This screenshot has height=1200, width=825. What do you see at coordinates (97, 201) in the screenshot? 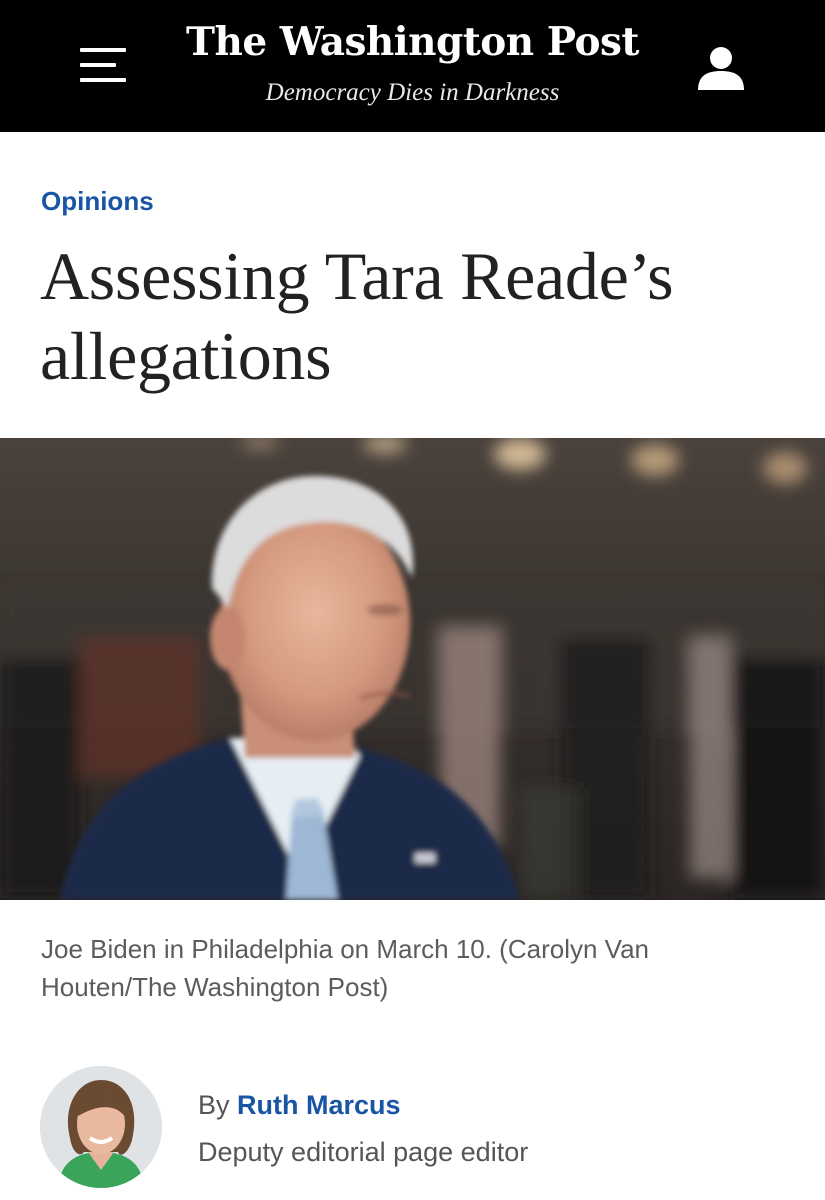
I see `section-label: Opinions` at bounding box center [97, 201].